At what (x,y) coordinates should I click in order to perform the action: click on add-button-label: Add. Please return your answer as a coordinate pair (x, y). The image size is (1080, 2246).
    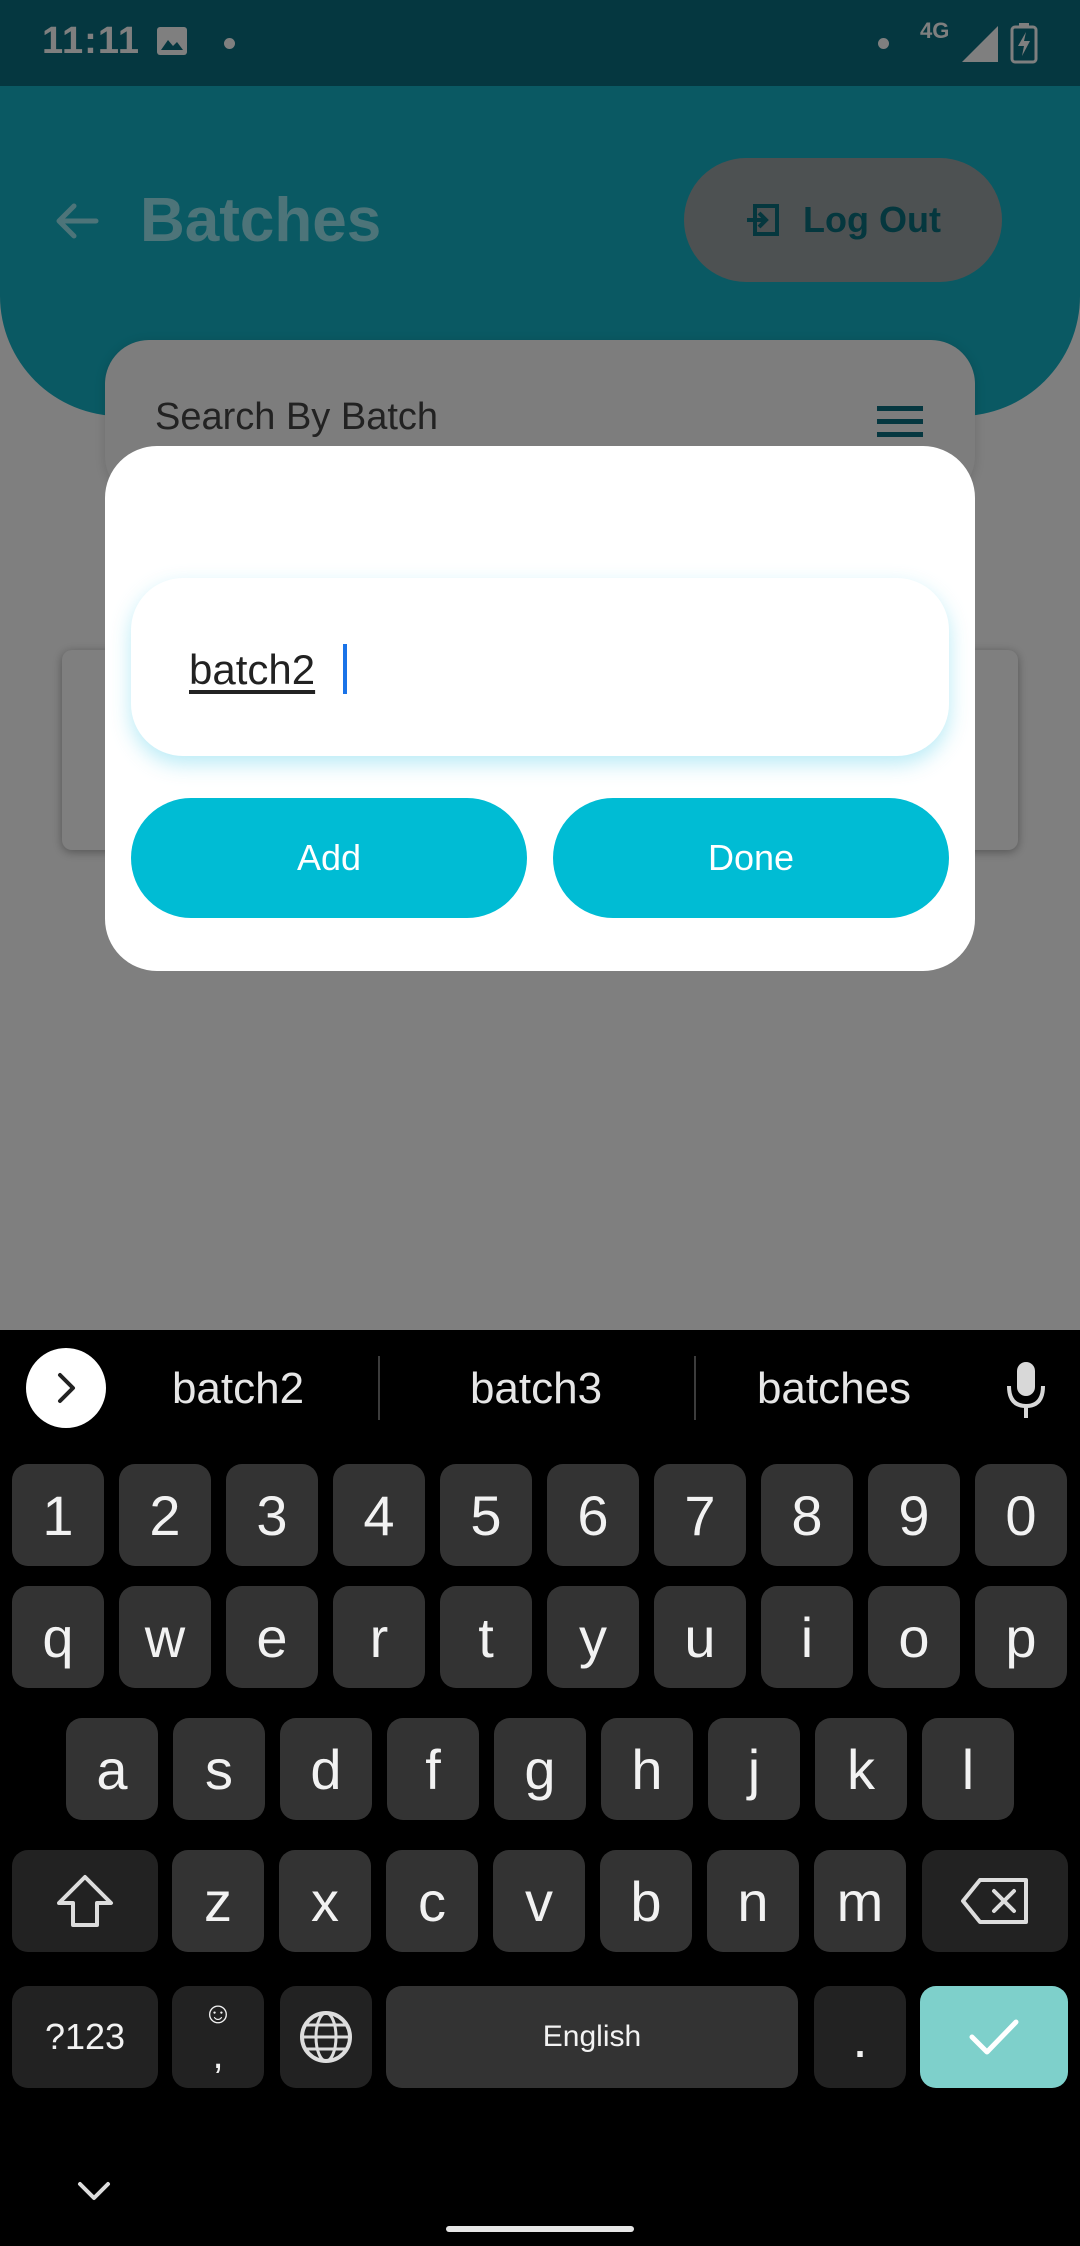
    Looking at the image, I should click on (329, 857).